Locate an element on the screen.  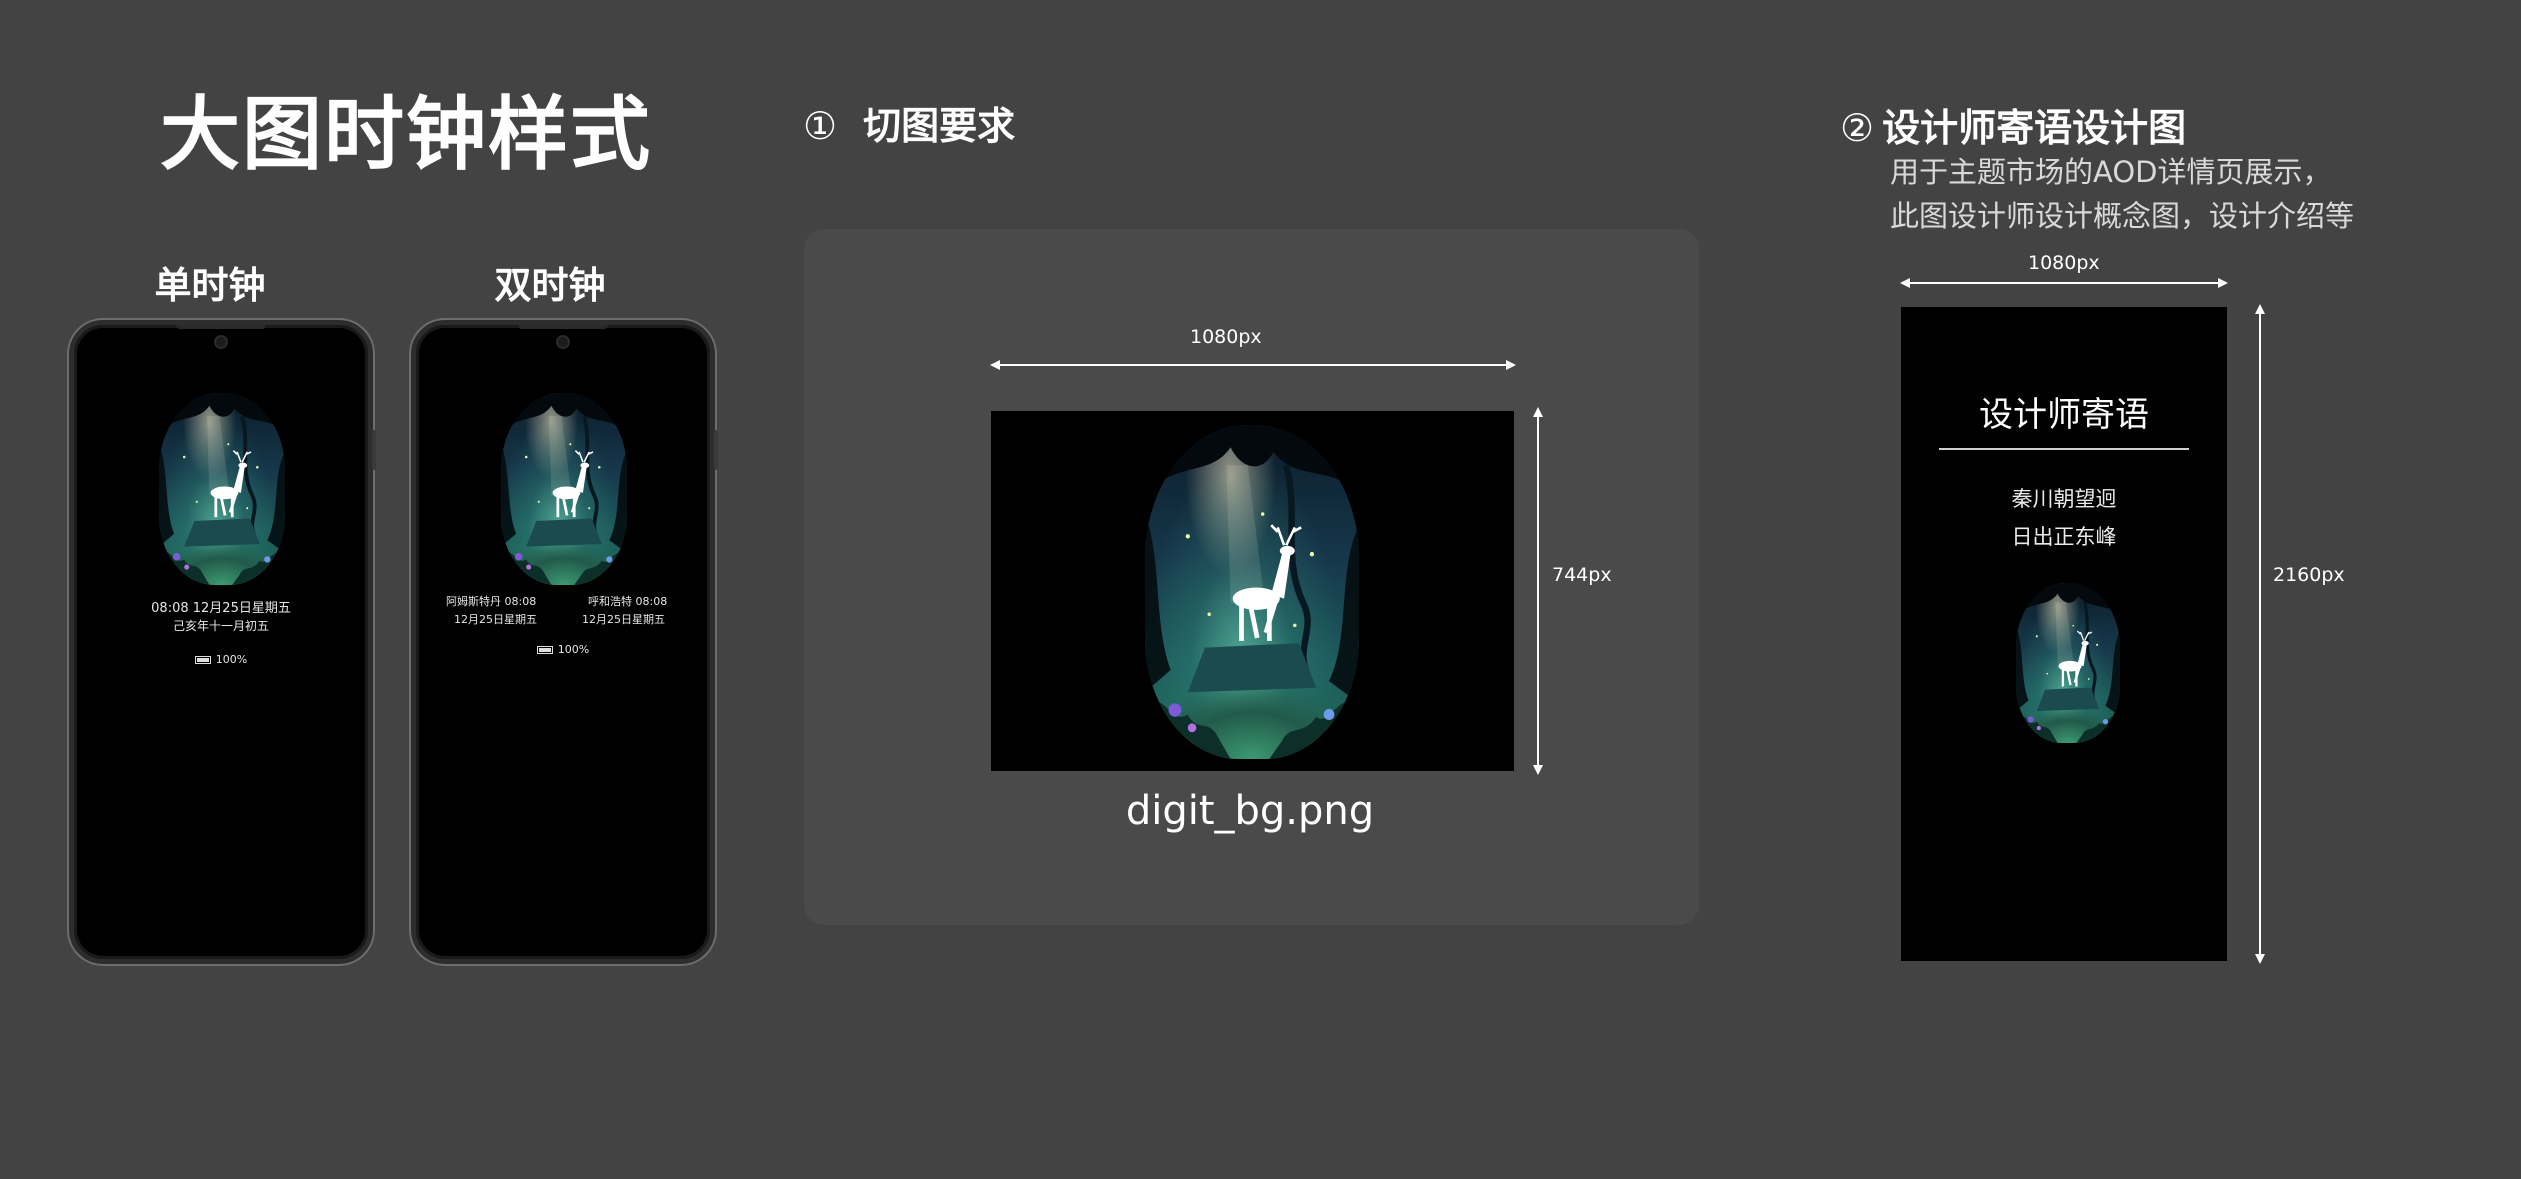
single-lunar-date: 己亥年十一月初五 is located at coordinates (220, 626).